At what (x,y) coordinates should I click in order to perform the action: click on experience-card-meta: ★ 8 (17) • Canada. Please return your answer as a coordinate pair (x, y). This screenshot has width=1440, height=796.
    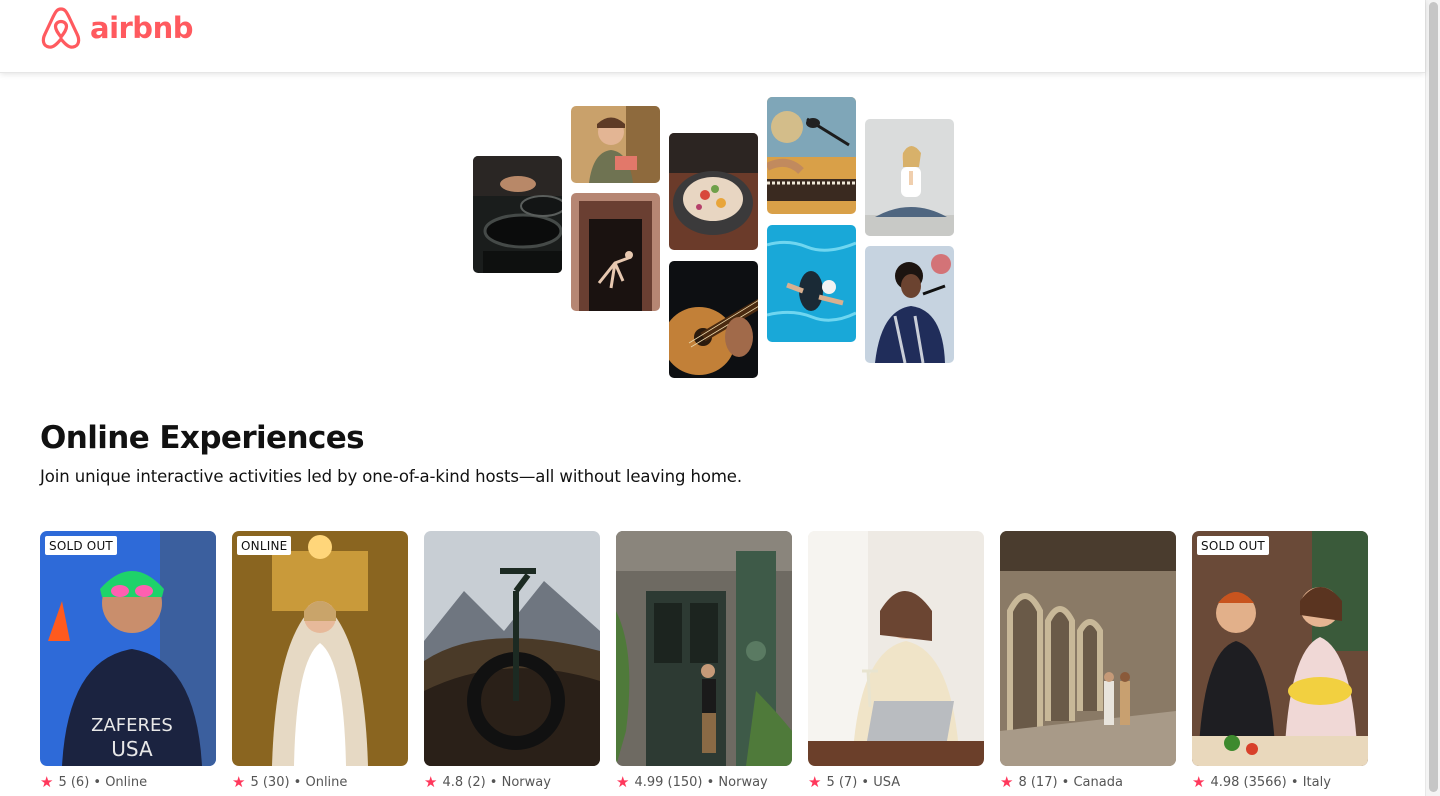
    Looking at the image, I should click on (1061, 782).